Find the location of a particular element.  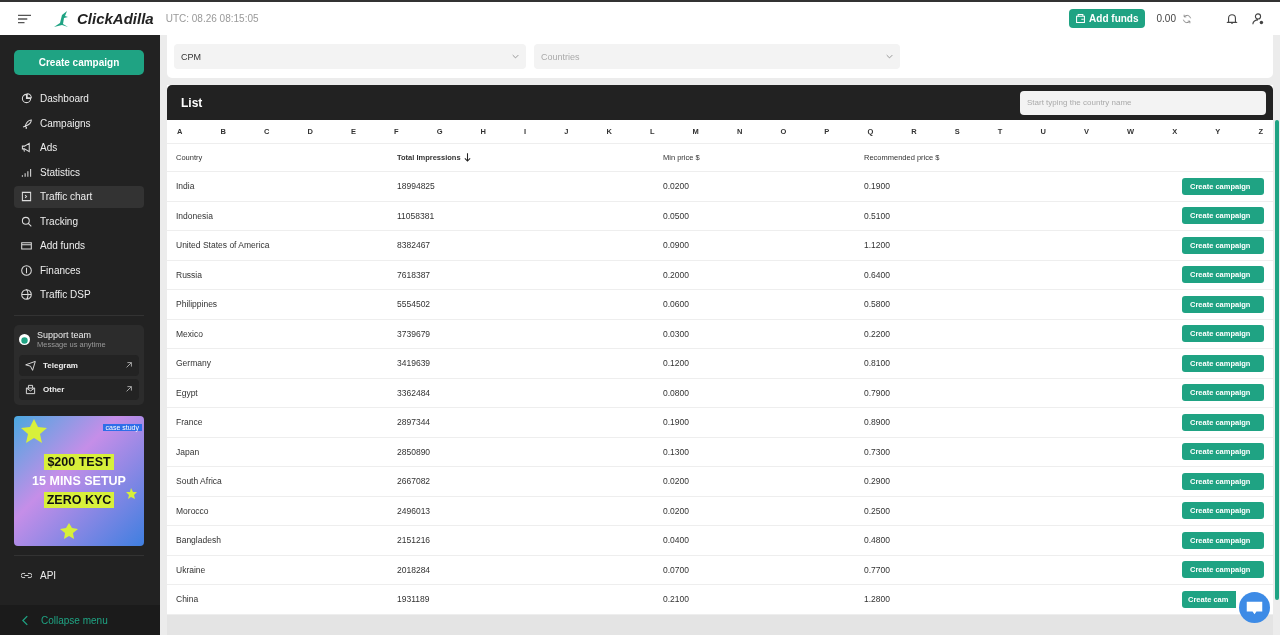

bar-chart-icon is located at coordinates (26, 172).